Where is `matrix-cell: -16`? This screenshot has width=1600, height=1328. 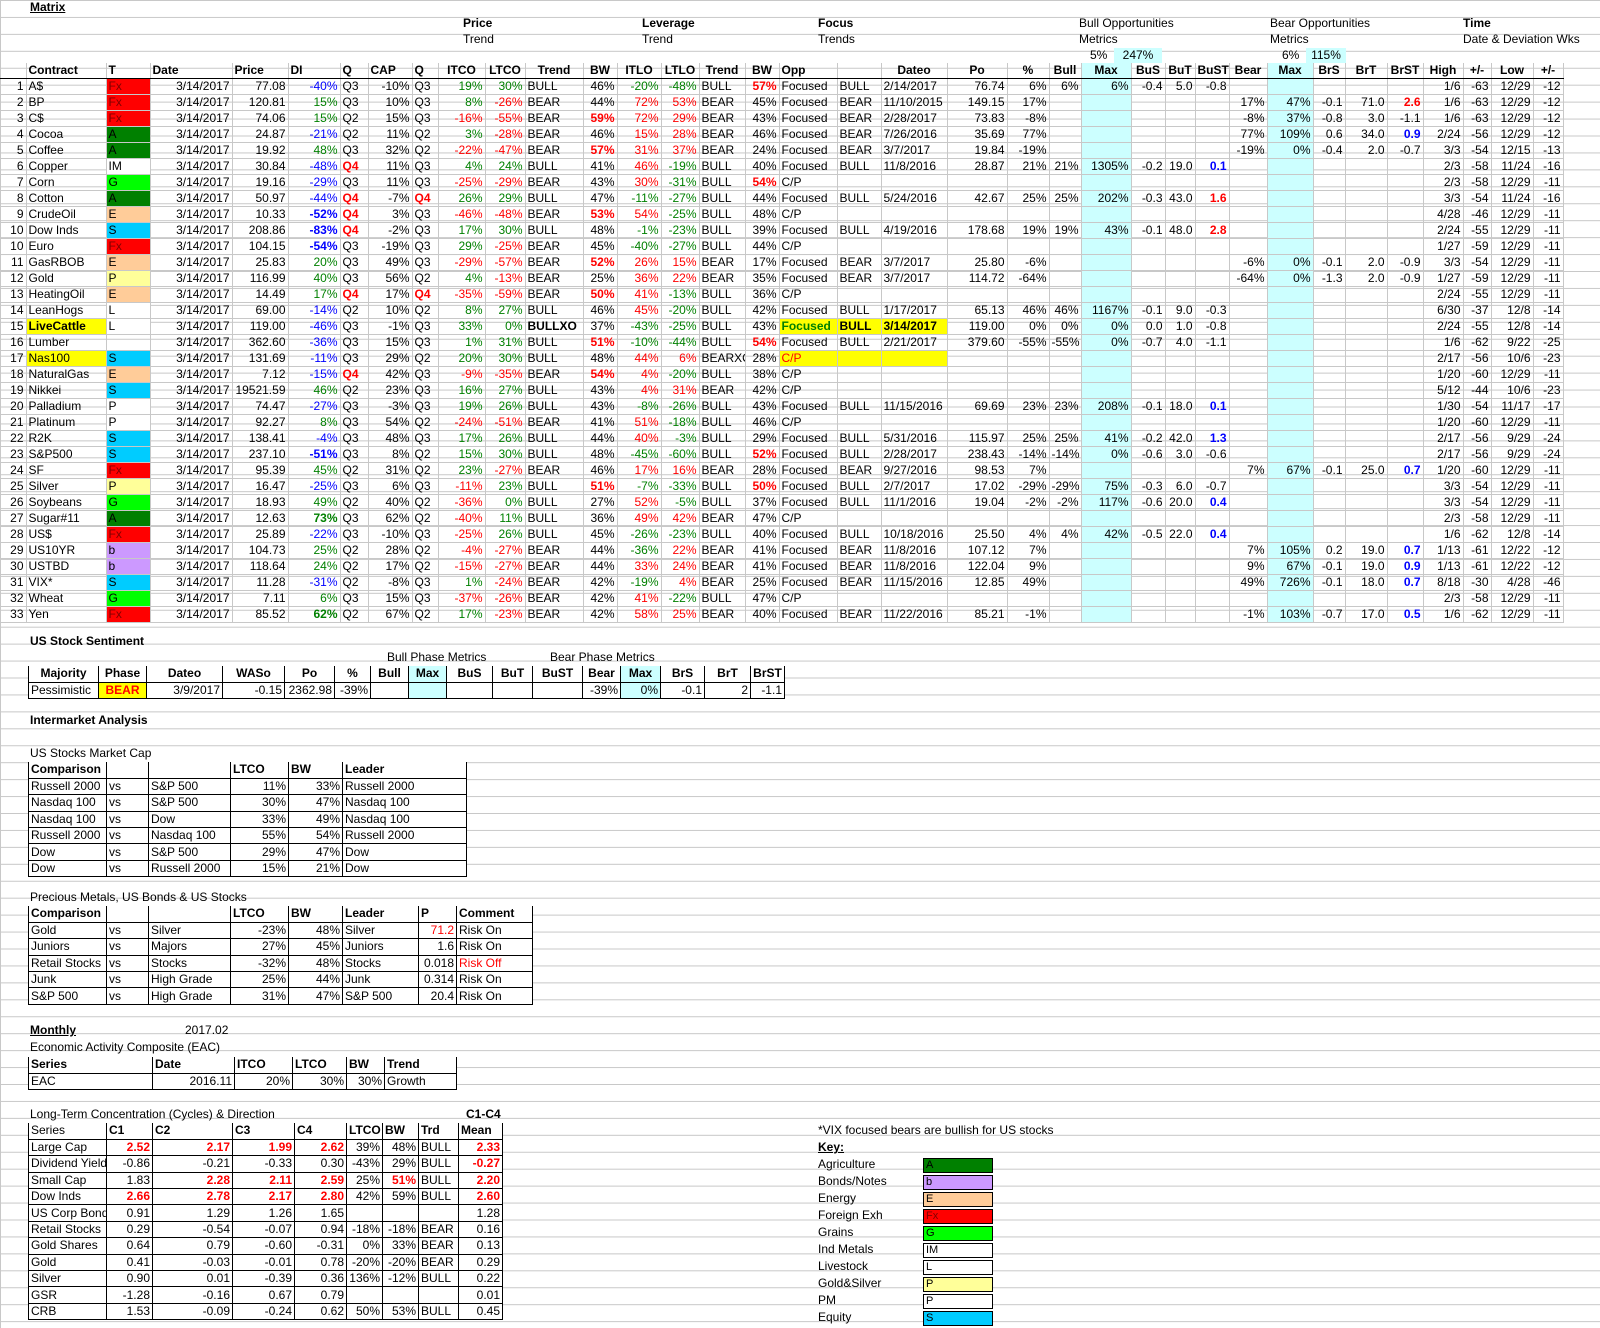
matrix-cell: -16 is located at coordinates (1548, 167).